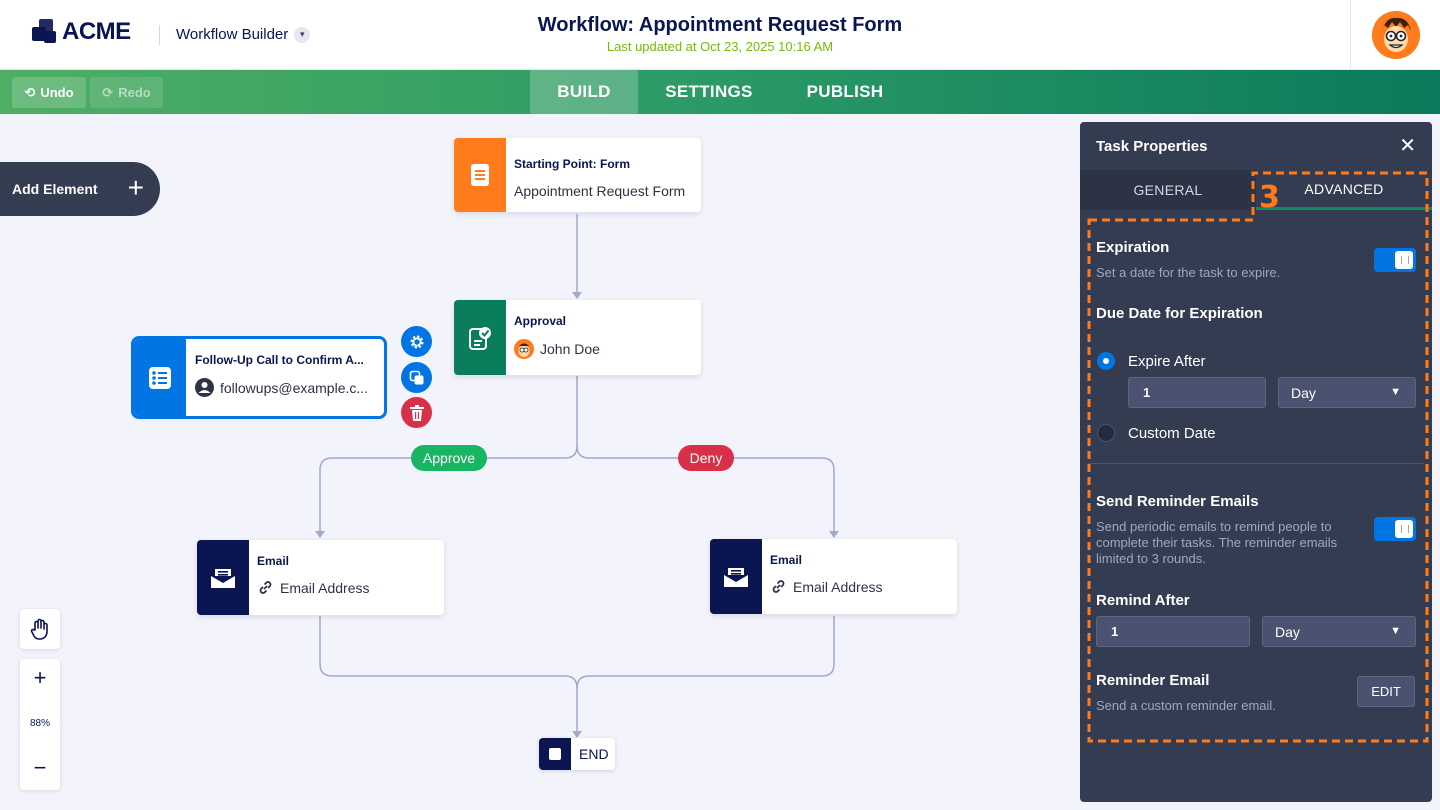 This screenshot has height=810, width=1440. Describe the element at coordinates (1186, 705) in the screenshot. I see `reminder-email-description: Send a custom reminder email.` at that location.